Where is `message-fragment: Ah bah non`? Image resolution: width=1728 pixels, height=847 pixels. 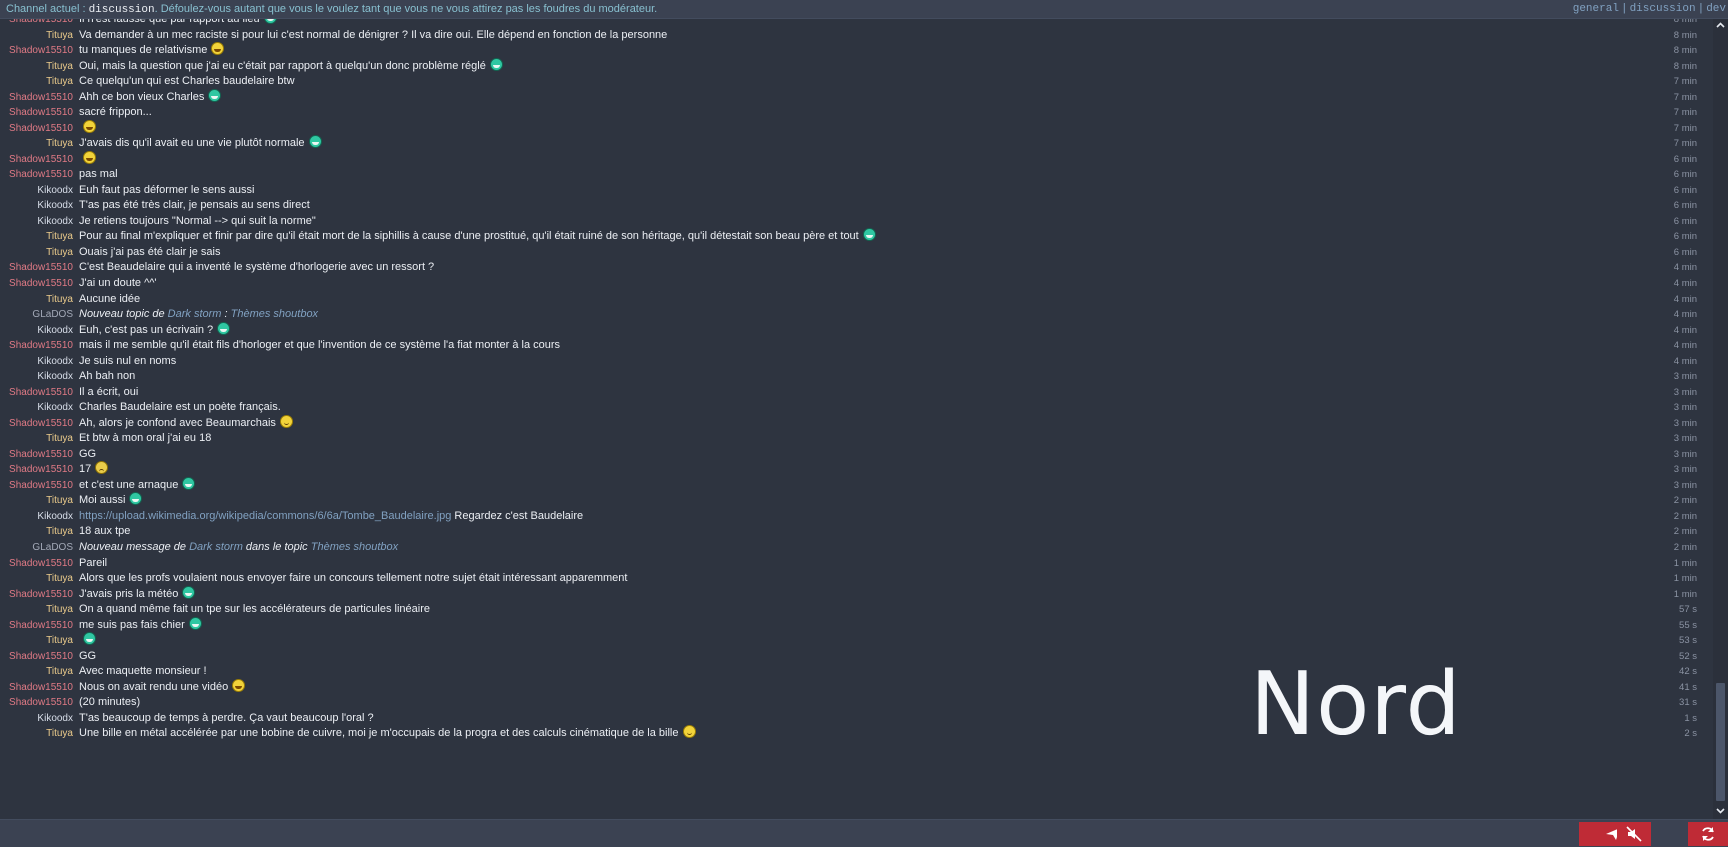 message-fragment: Ah bah non is located at coordinates (107, 376).